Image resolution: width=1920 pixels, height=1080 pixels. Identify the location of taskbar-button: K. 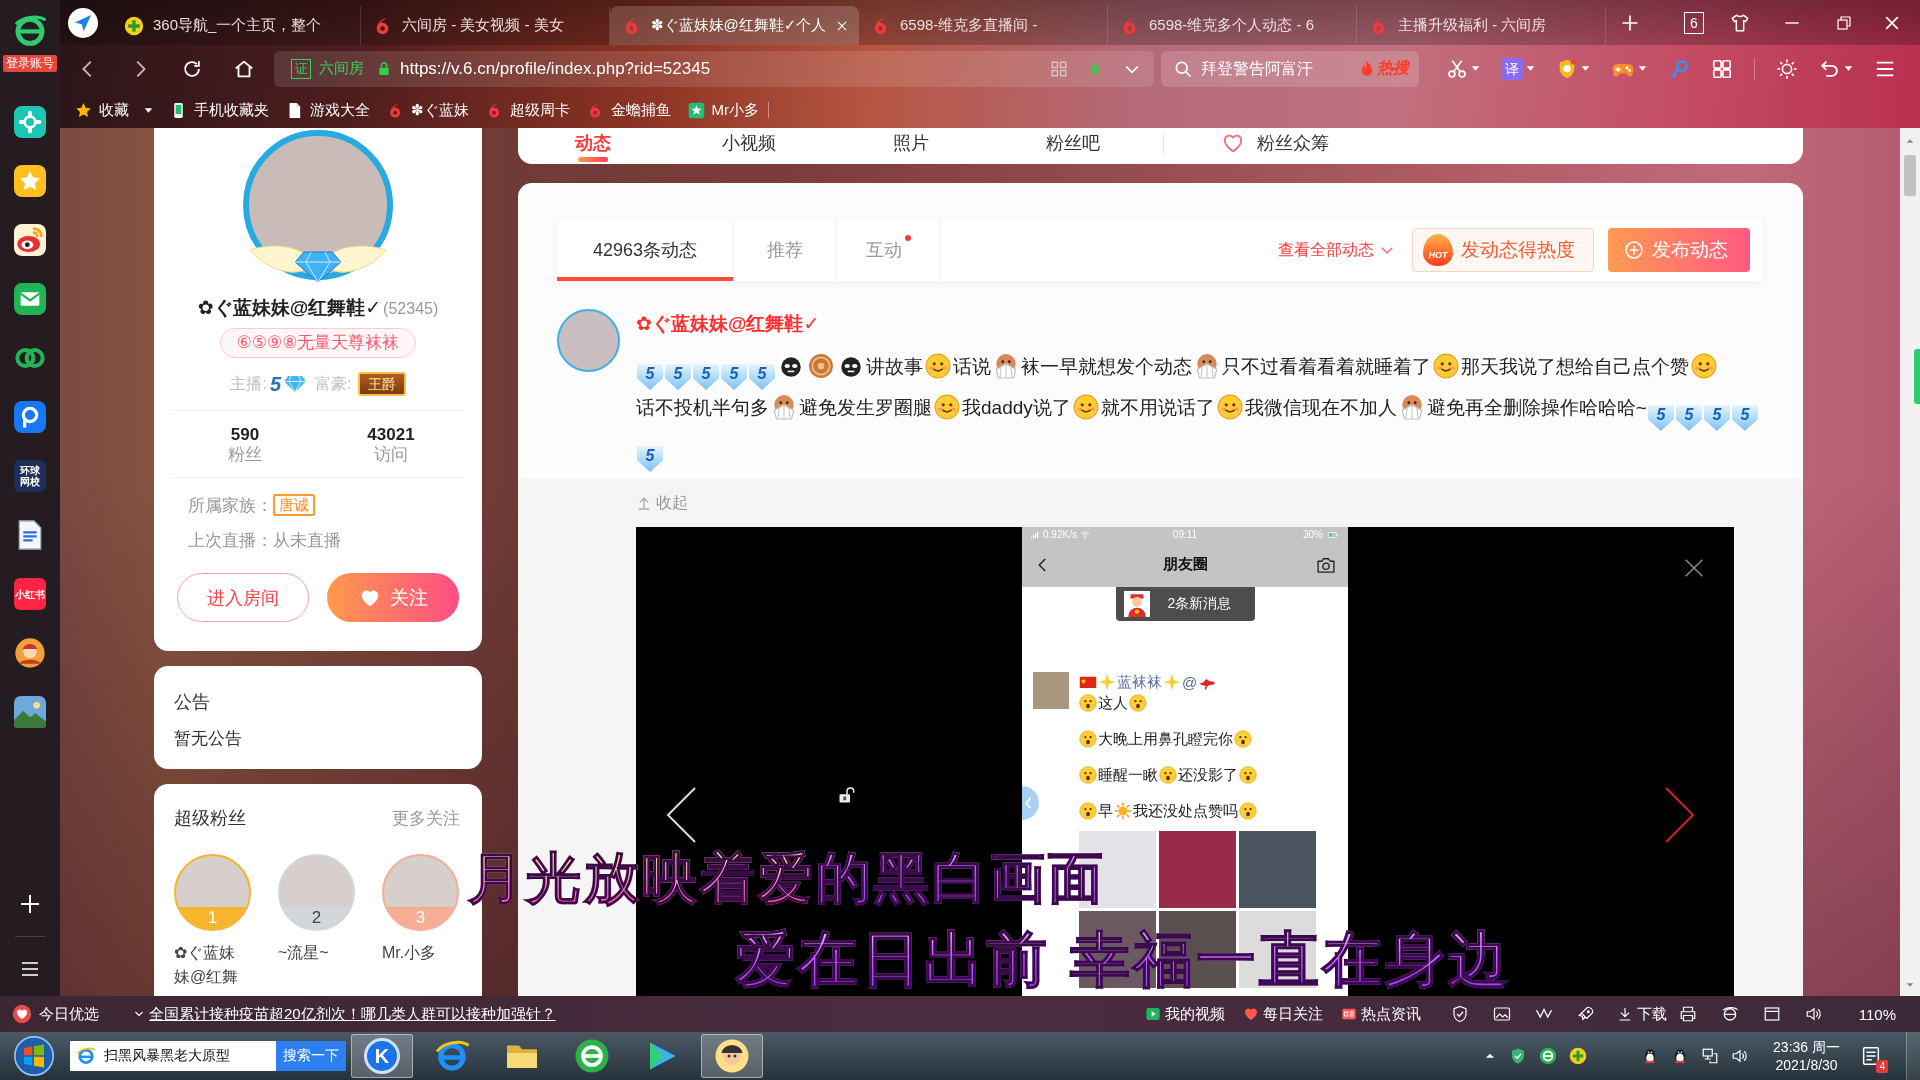
(382, 1056).